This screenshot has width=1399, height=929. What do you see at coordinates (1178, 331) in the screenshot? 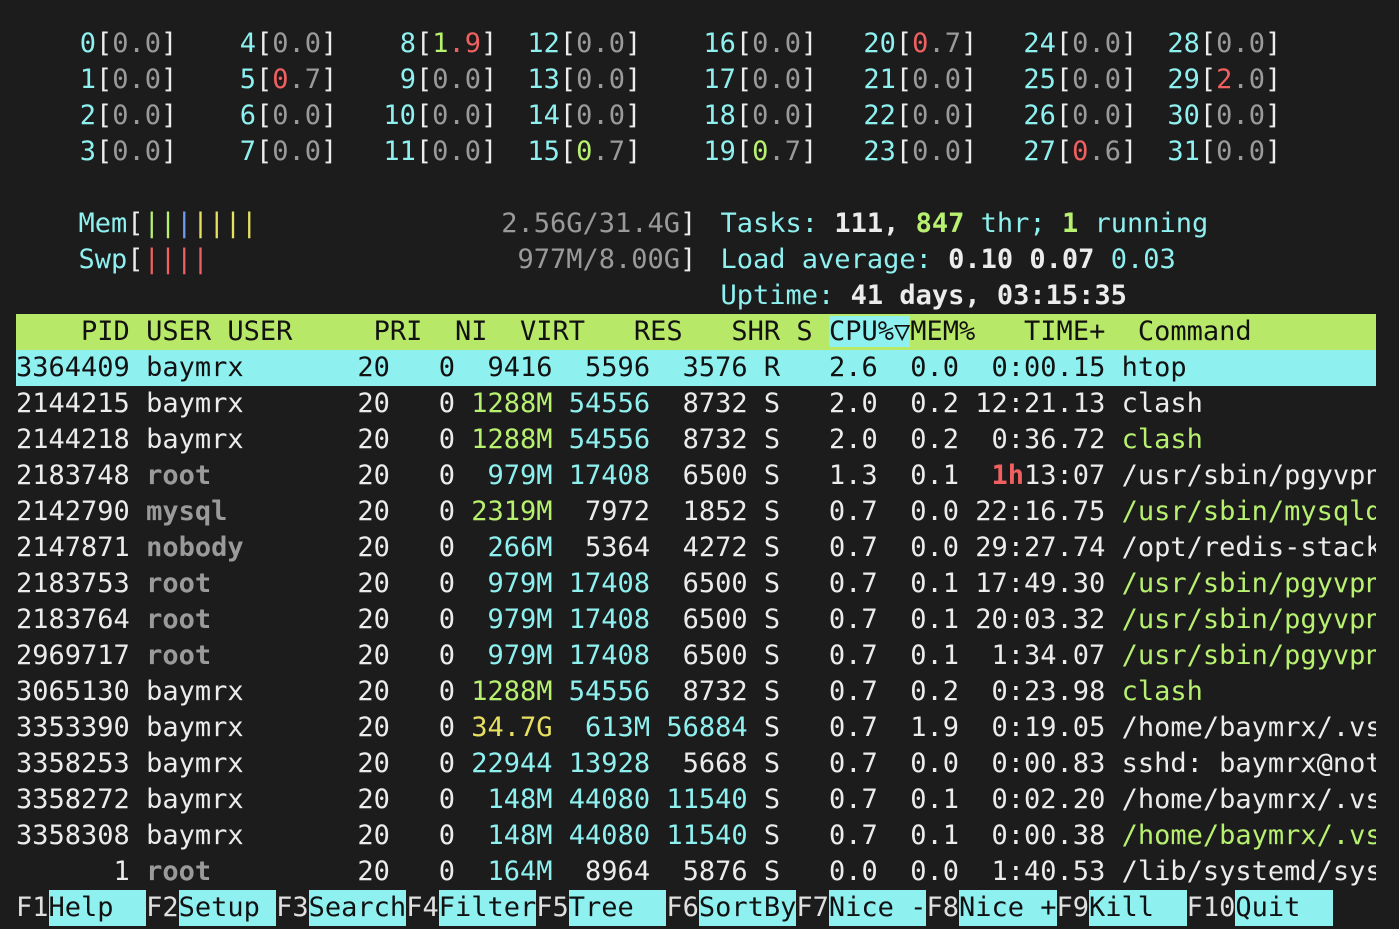
I see `col-cmd: Command` at bounding box center [1178, 331].